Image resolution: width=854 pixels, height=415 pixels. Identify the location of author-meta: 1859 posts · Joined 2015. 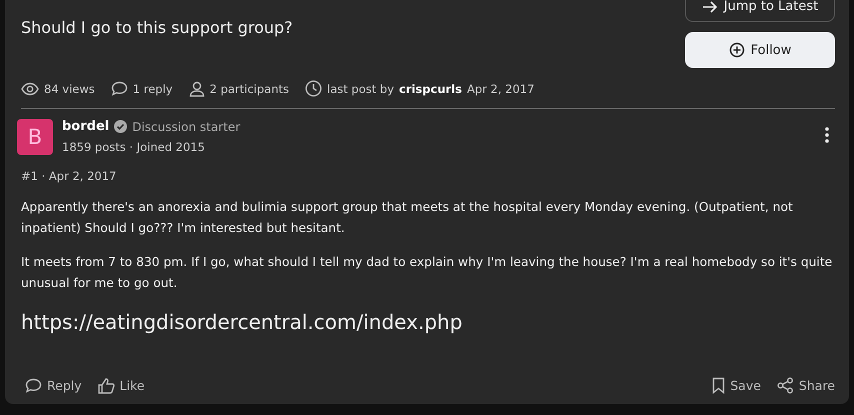
(134, 147).